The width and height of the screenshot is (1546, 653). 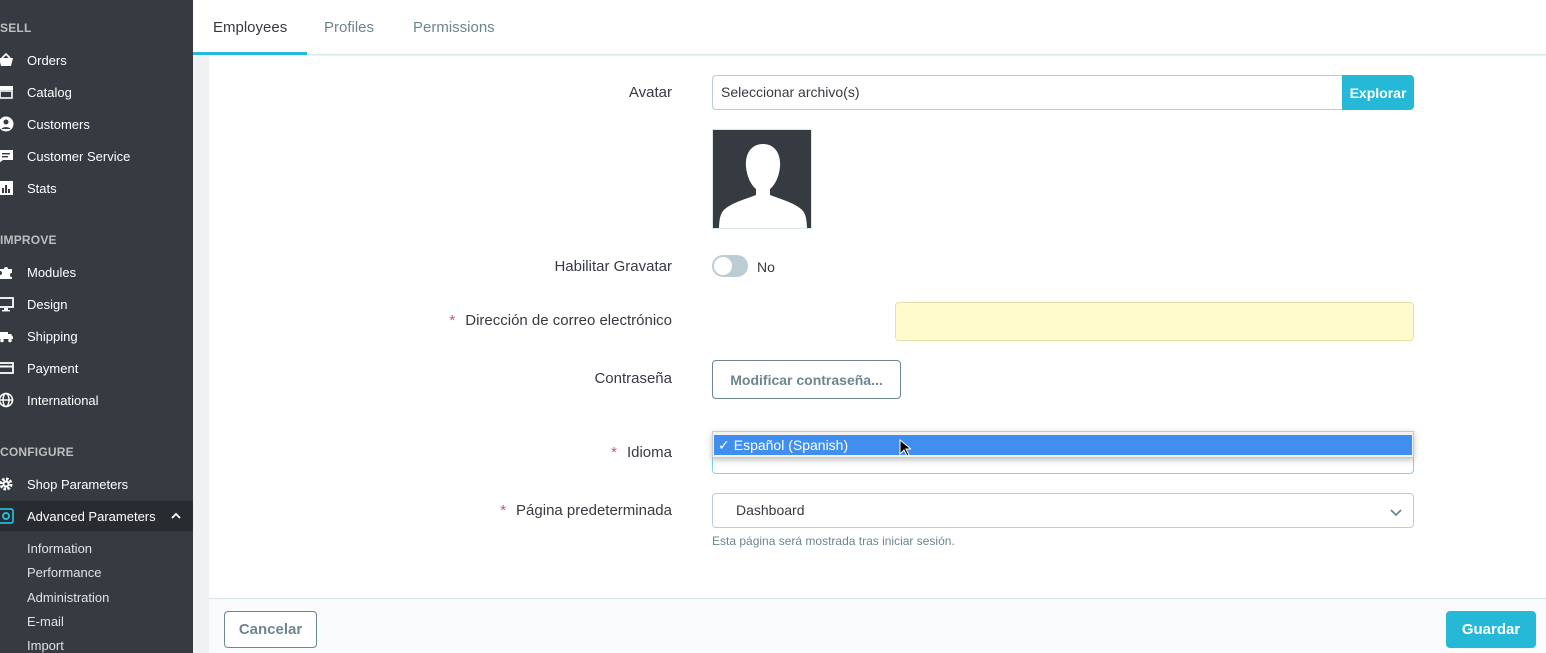 I want to click on language-option-label: Español (Spanish), so click(x=791, y=445).